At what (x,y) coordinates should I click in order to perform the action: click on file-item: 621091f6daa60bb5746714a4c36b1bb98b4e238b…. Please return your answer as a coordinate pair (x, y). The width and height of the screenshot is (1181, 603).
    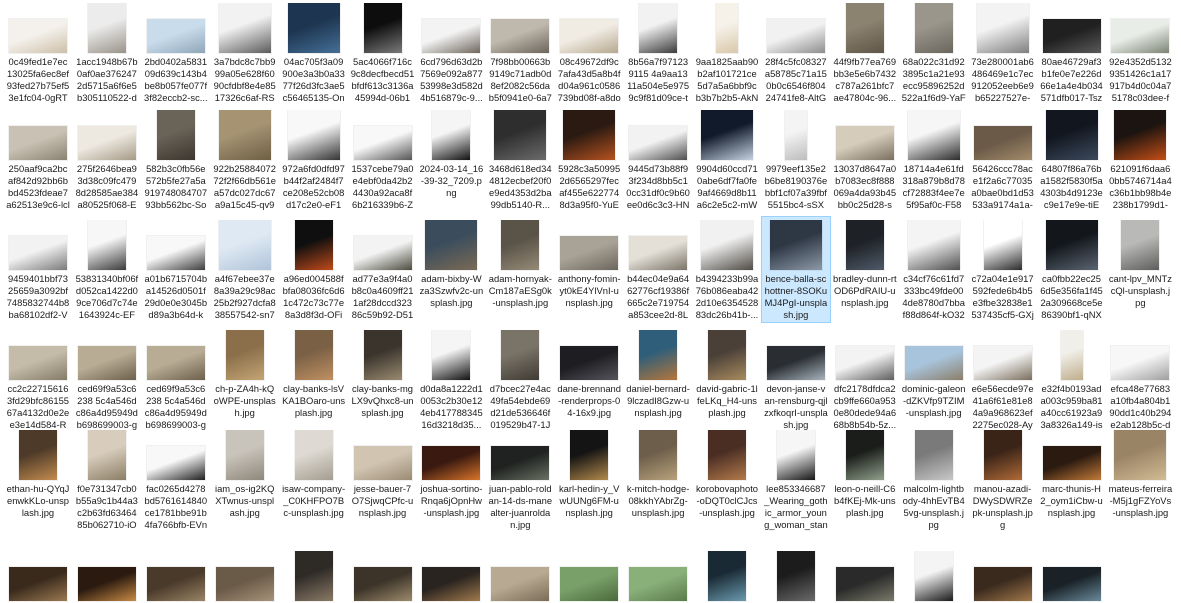
    Looking at the image, I should click on (1140, 159).